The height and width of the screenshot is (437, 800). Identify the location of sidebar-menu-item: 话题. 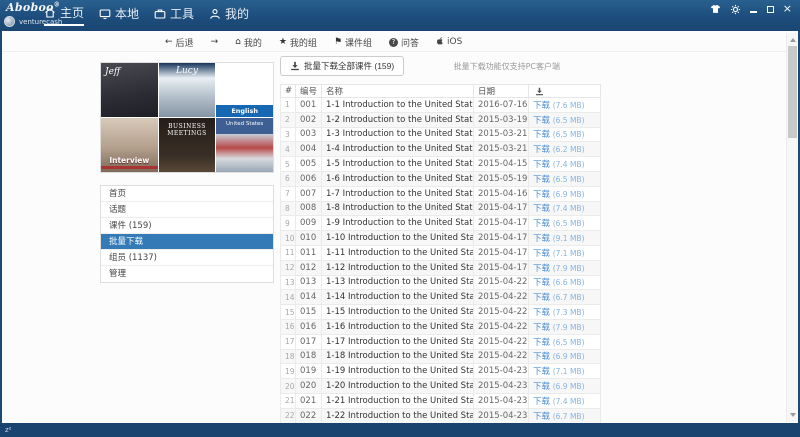
(187, 210).